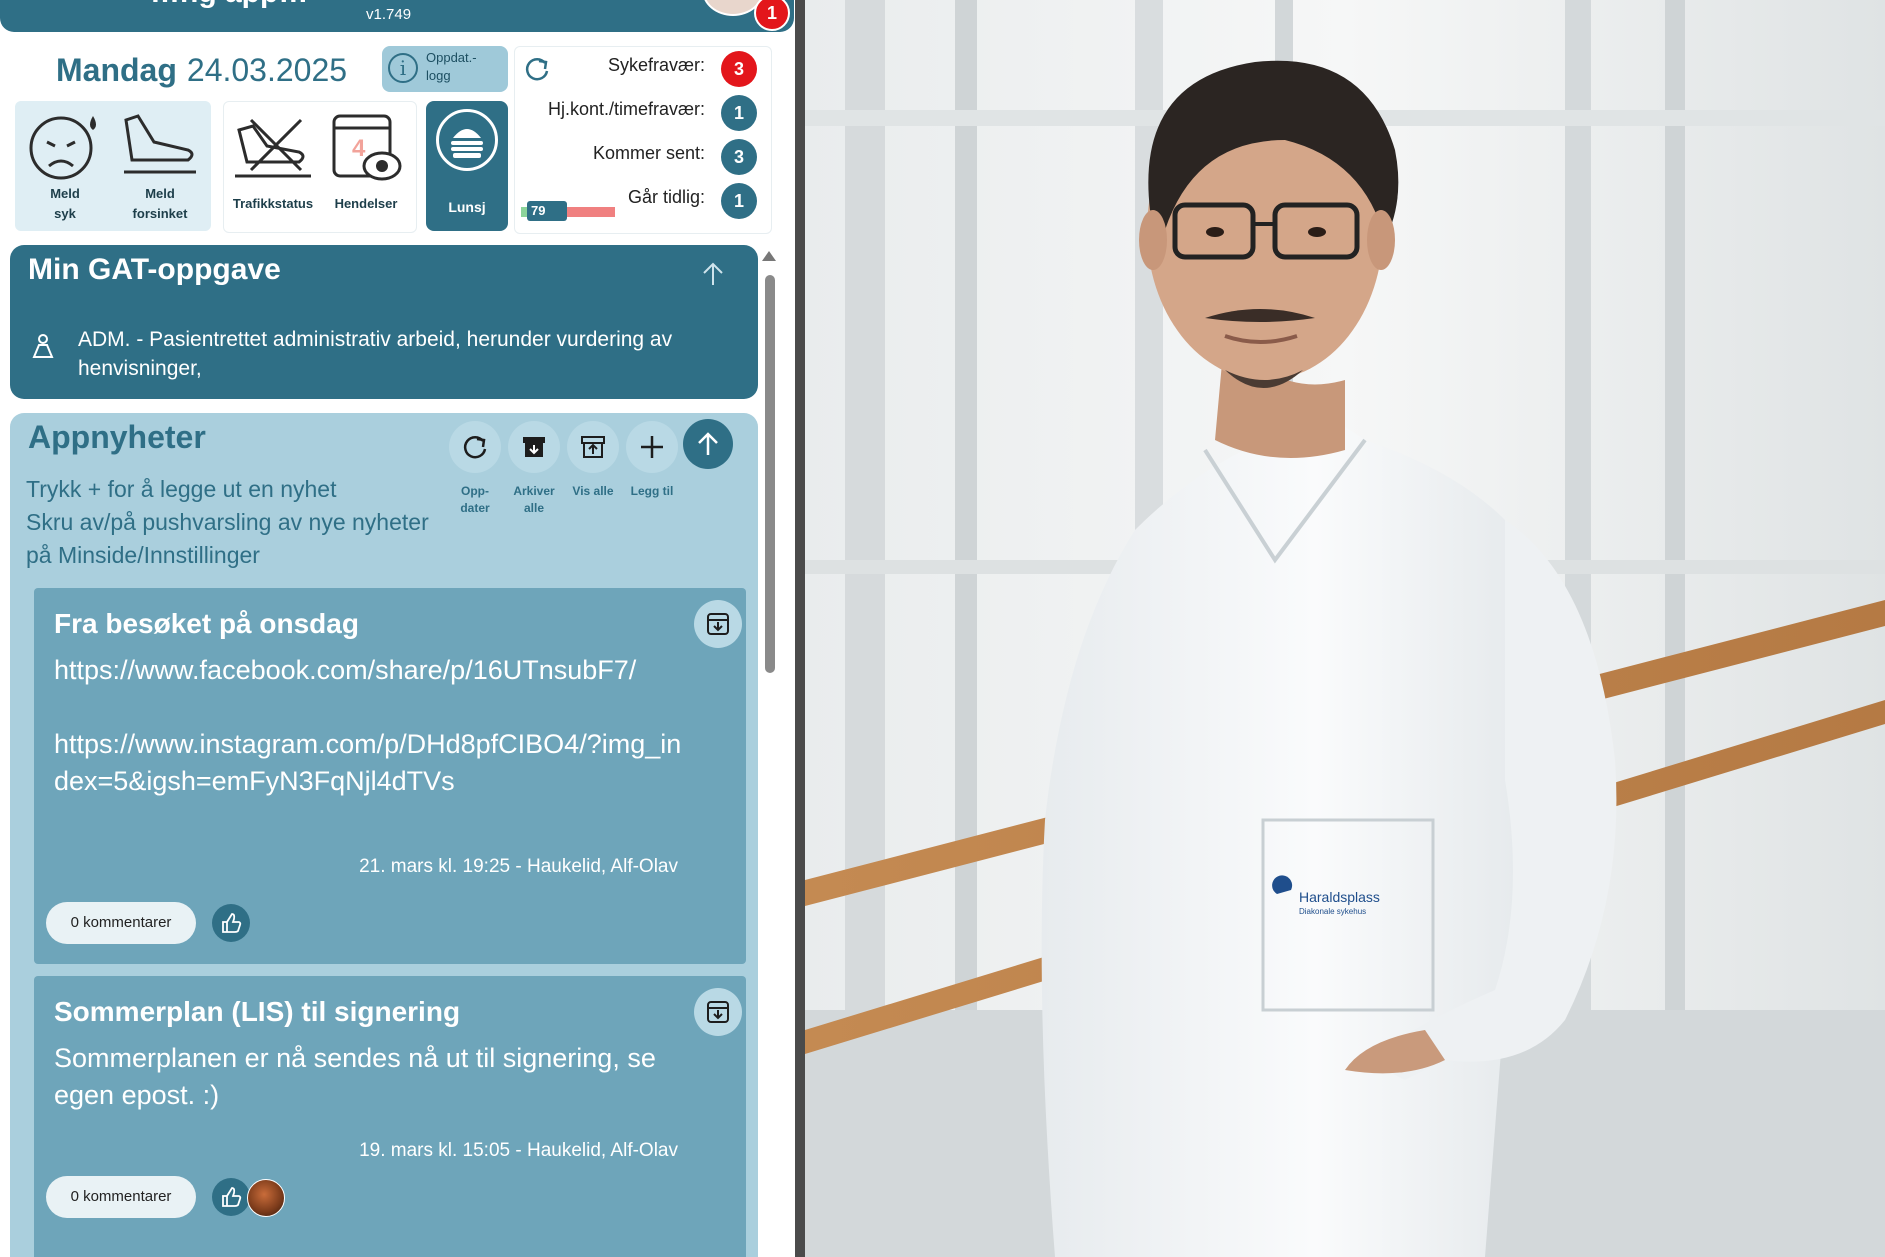  What do you see at coordinates (739, 157) in the screenshot?
I see `late-arrival-count: 3` at bounding box center [739, 157].